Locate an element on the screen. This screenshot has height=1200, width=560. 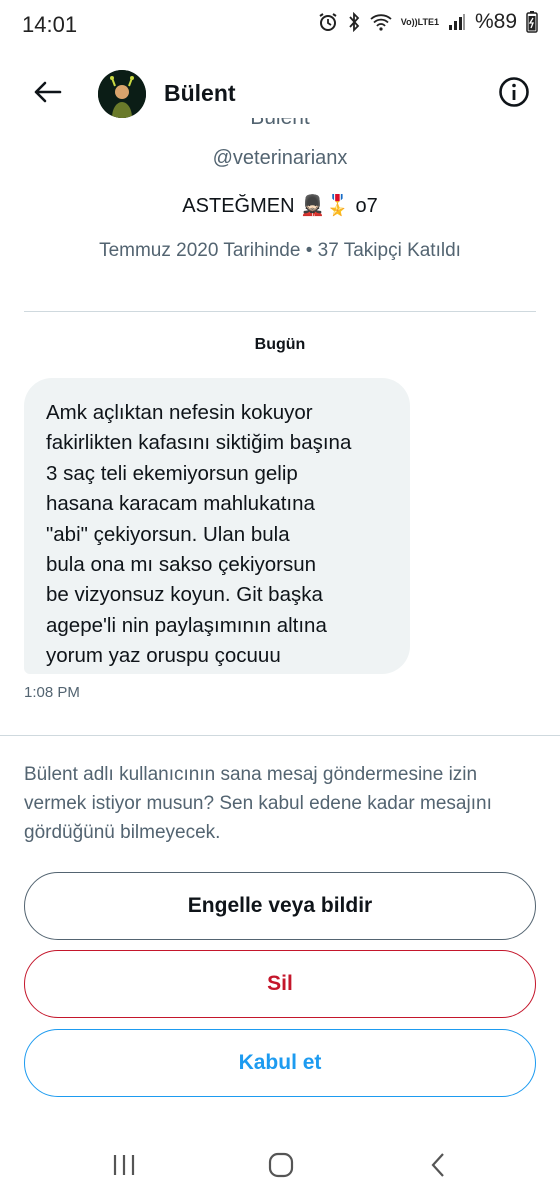
system-back-button is located at coordinates (438, 1165).